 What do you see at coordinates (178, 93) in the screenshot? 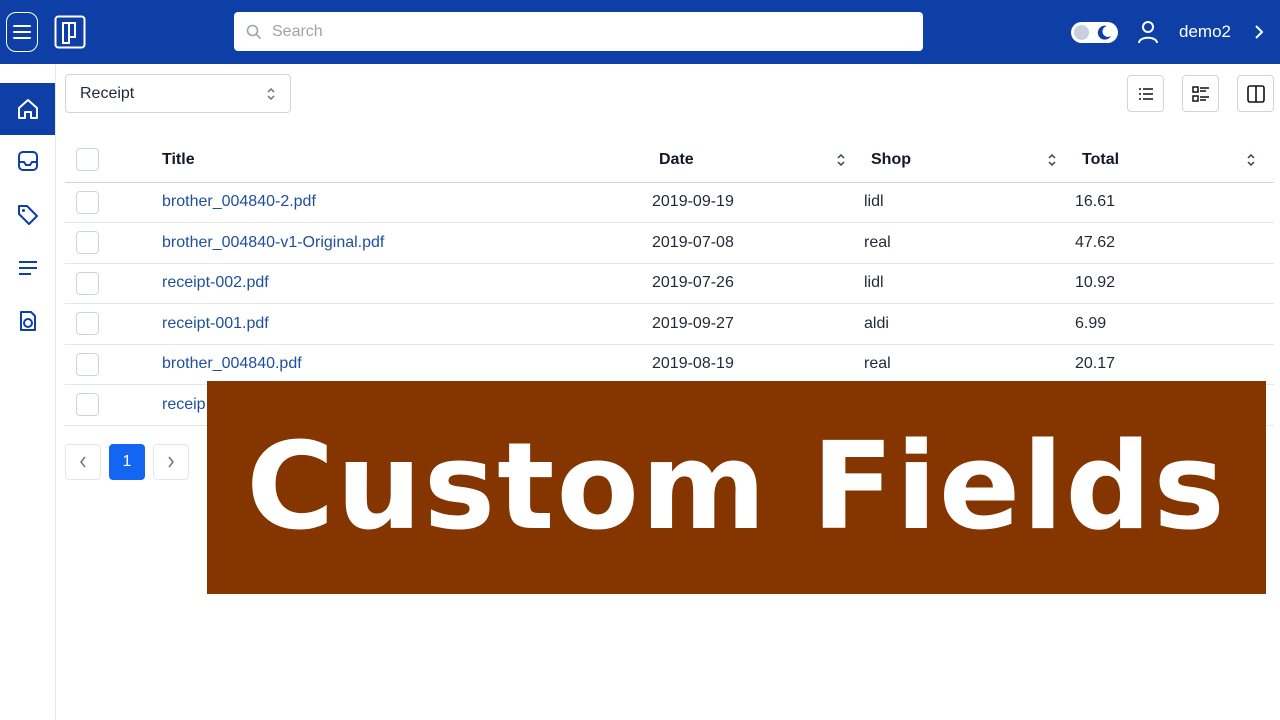
I see `document-type-select: Receipt` at bounding box center [178, 93].